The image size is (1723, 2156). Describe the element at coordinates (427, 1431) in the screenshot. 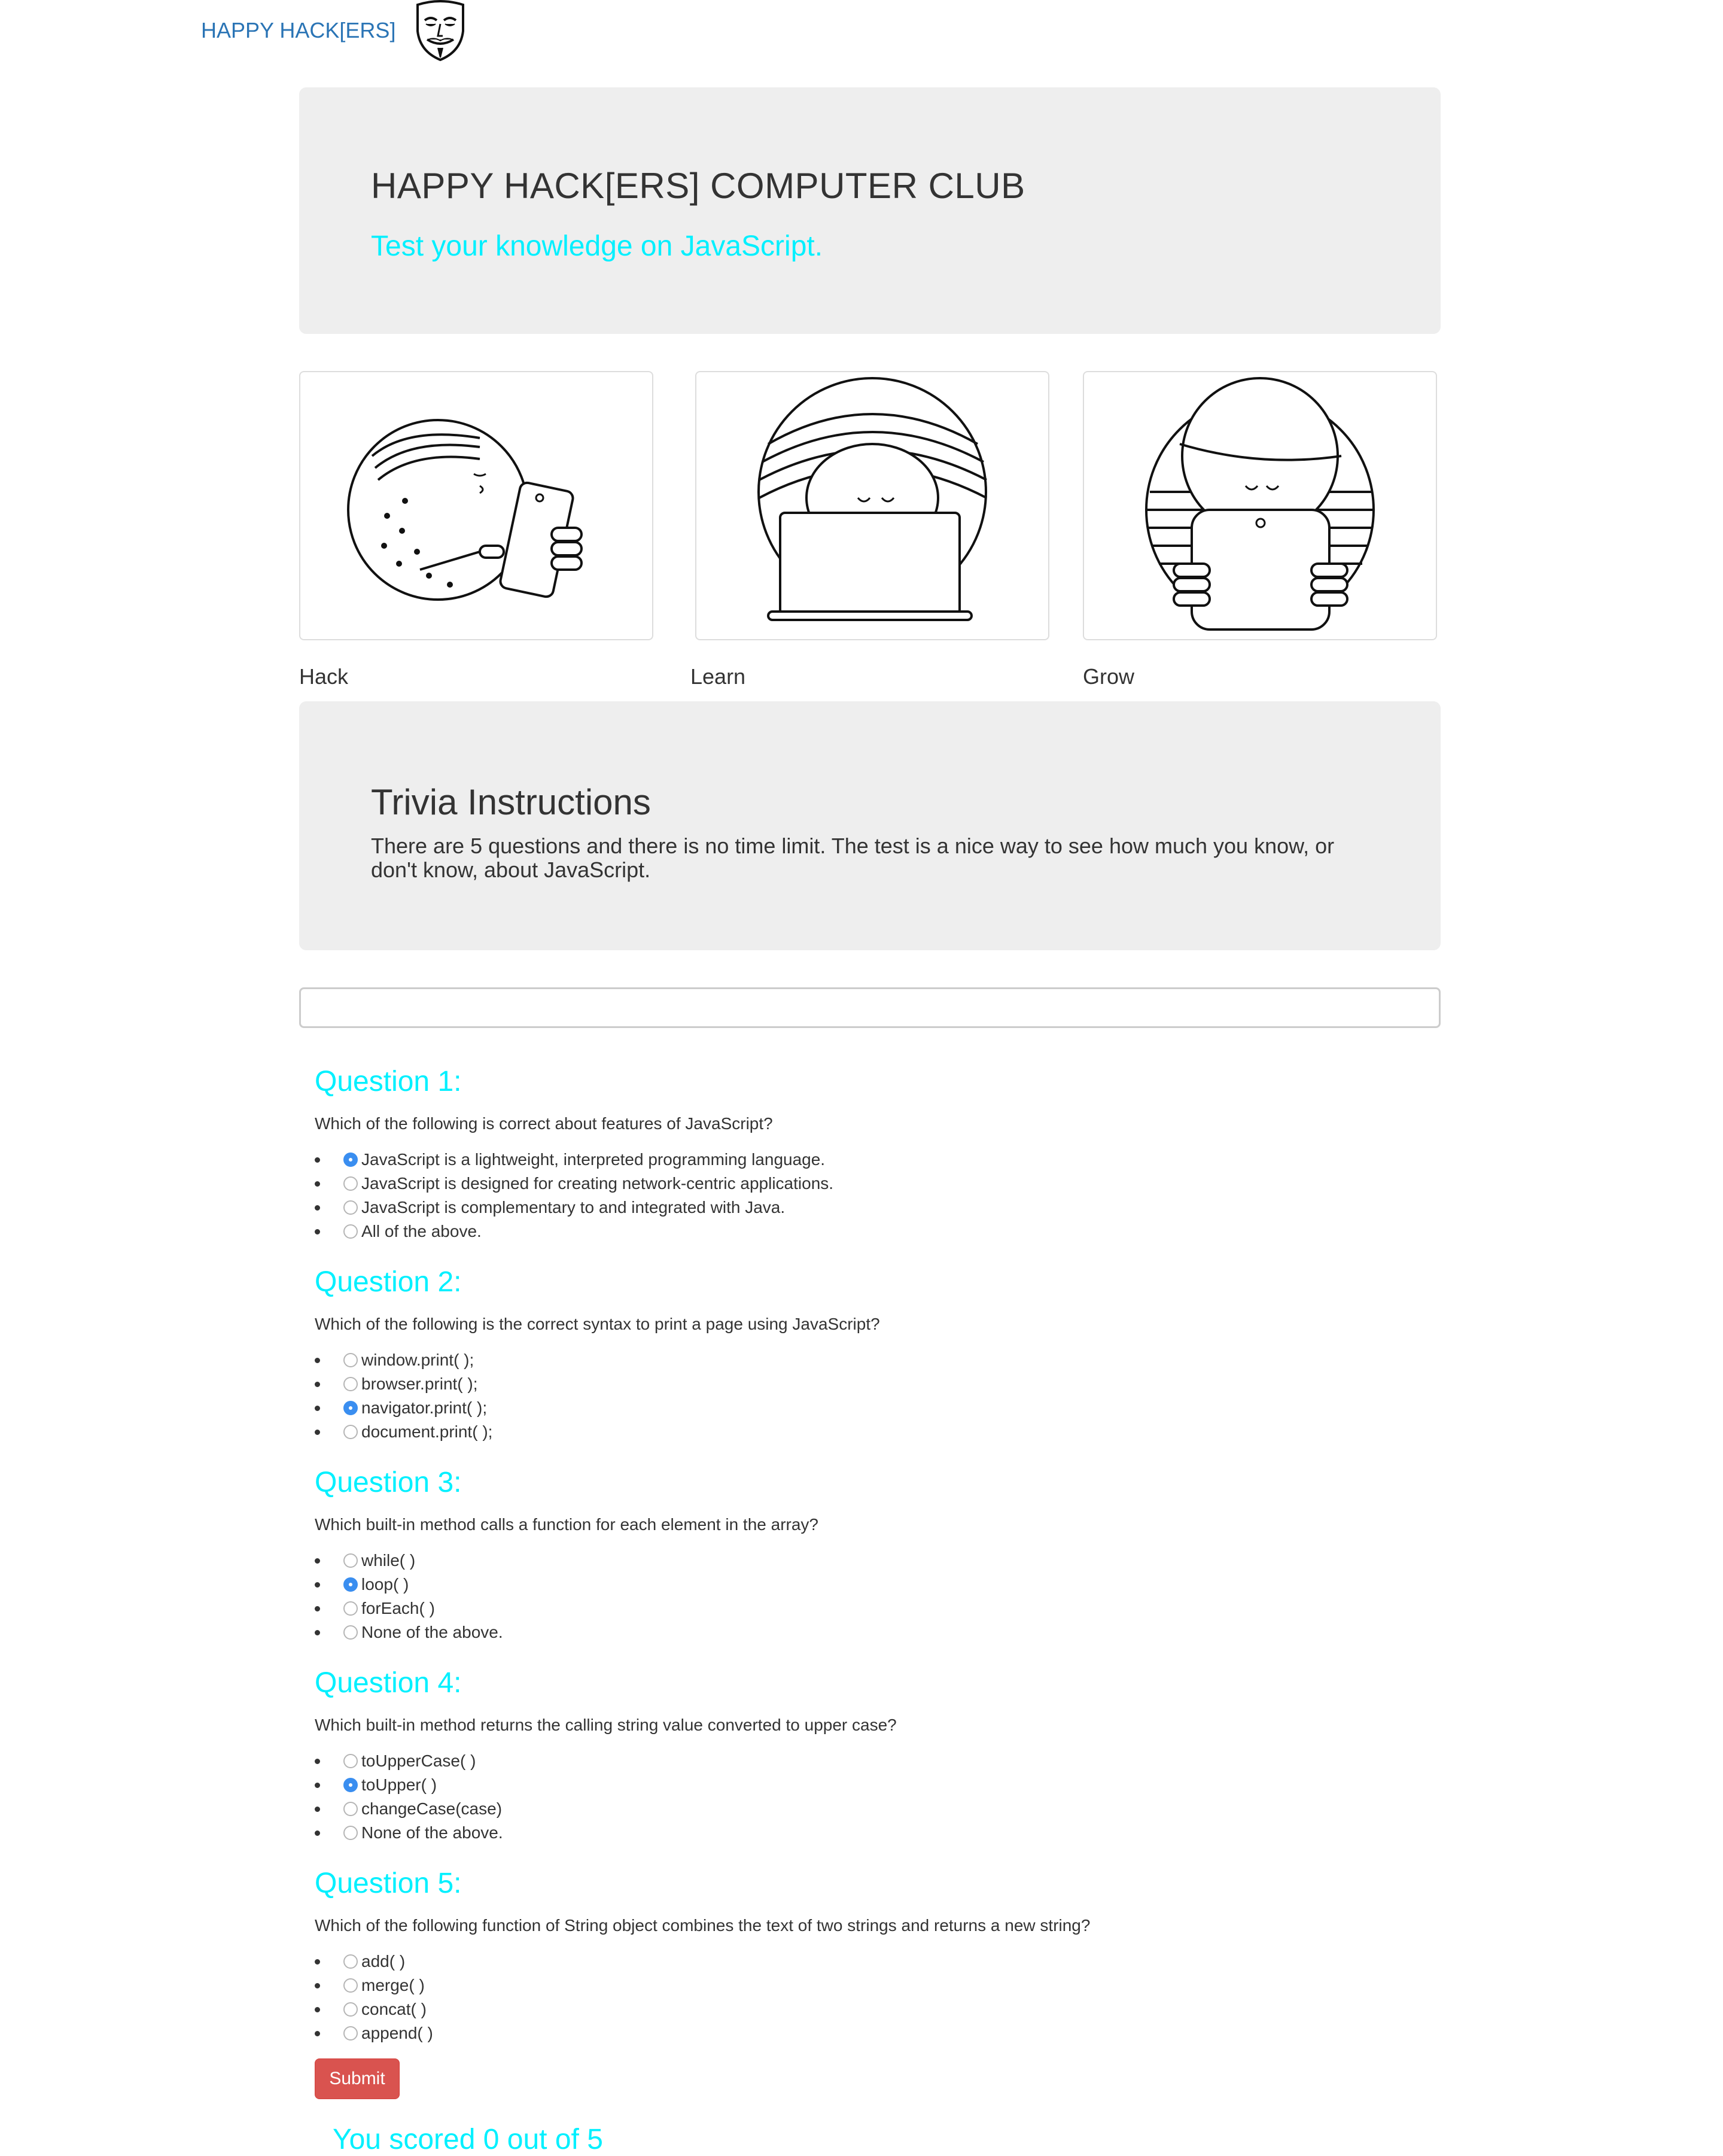

I see `answer-label: document.print( );` at that location.